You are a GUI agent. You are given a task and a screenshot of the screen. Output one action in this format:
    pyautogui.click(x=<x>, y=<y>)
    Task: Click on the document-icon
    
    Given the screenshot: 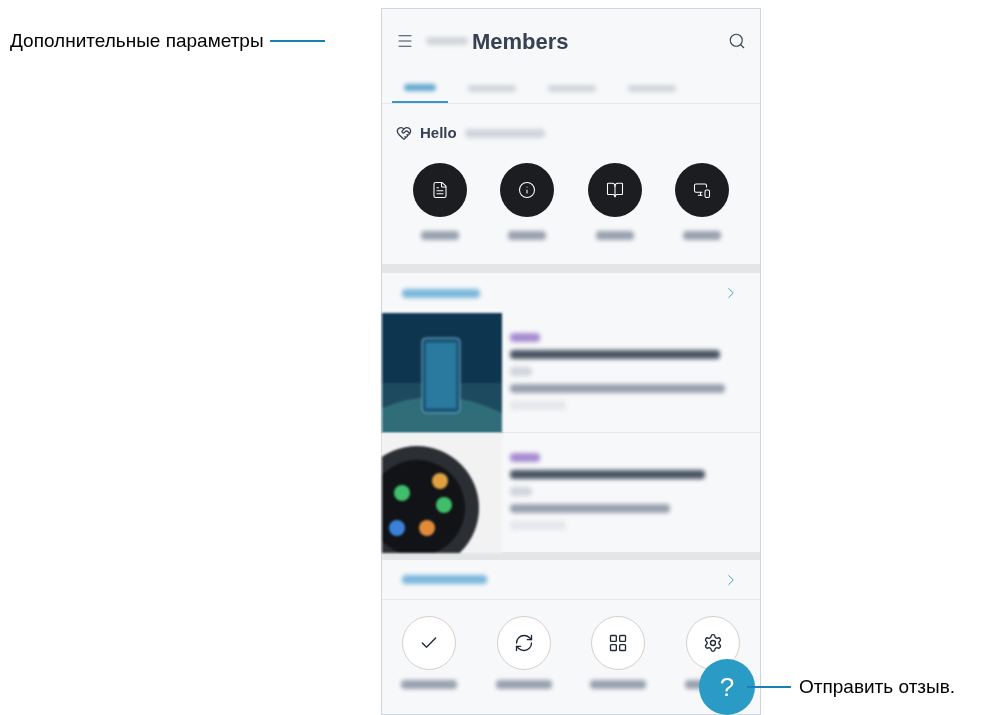 What is the action you would take?
    pyautogui.click(x=439, y=189)
    